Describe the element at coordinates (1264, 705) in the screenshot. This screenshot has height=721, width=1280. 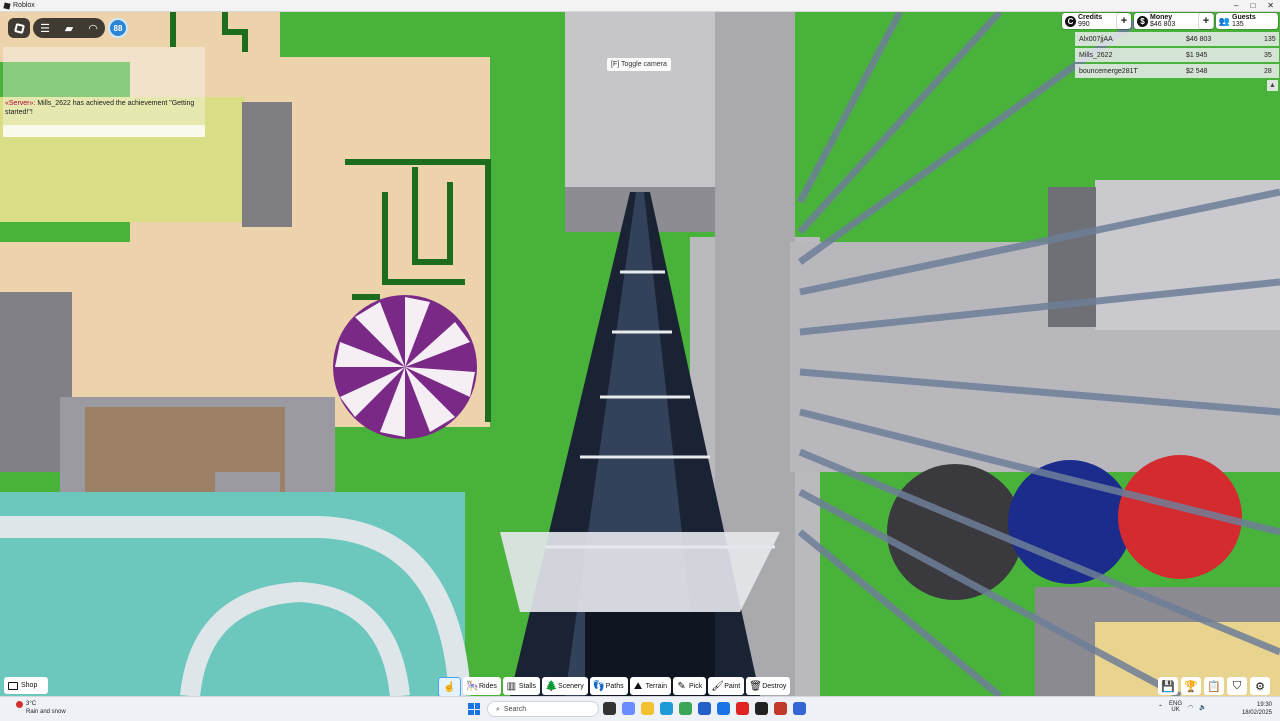
I see `clock-time: 19:30` at that location.